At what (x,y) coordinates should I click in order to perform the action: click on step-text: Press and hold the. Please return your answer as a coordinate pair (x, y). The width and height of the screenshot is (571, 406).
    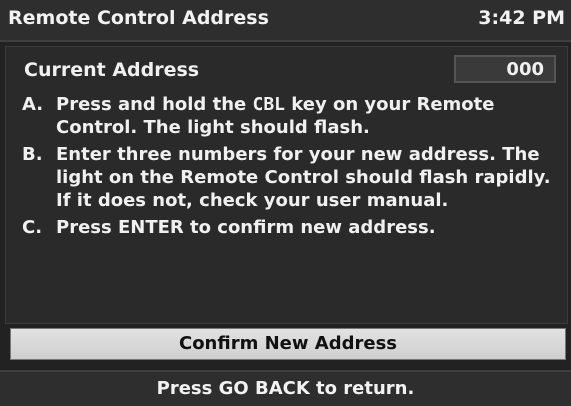
    Looking at the image, I should click on (154, 104).